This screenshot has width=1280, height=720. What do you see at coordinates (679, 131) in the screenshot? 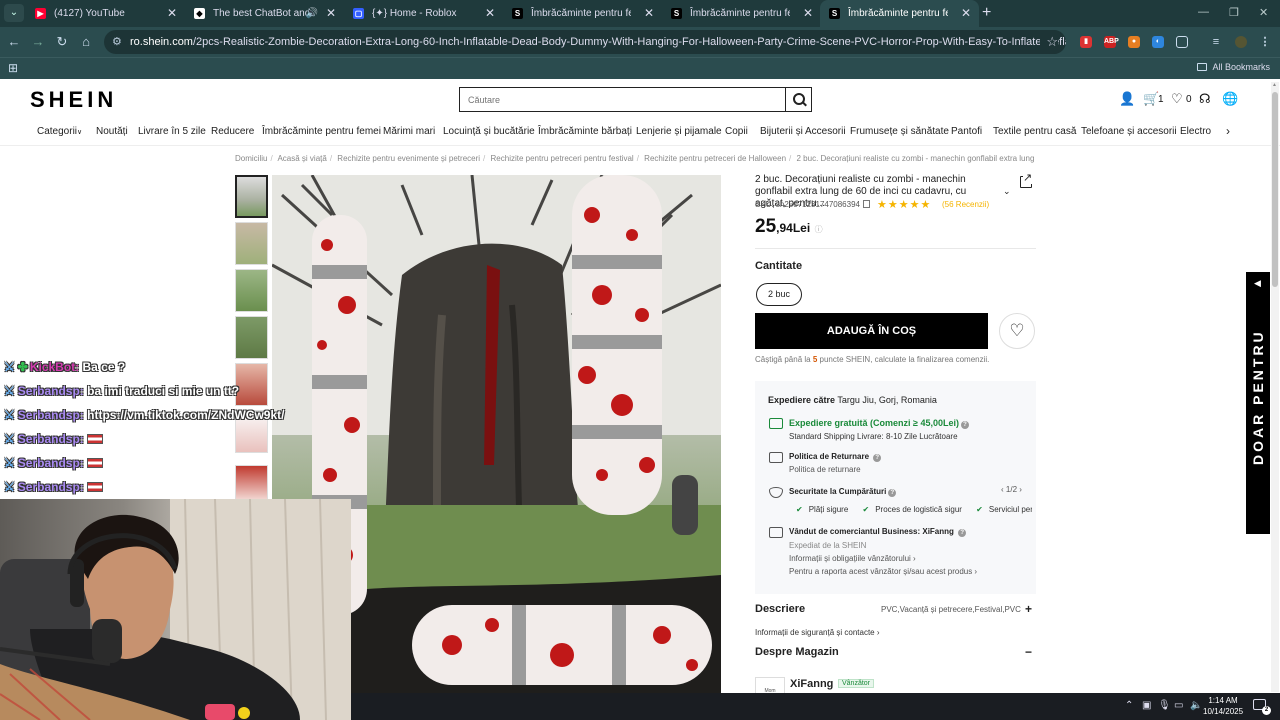
I see `nav-item: Lenjerie și pijamale` at bounding box center [679, 131].